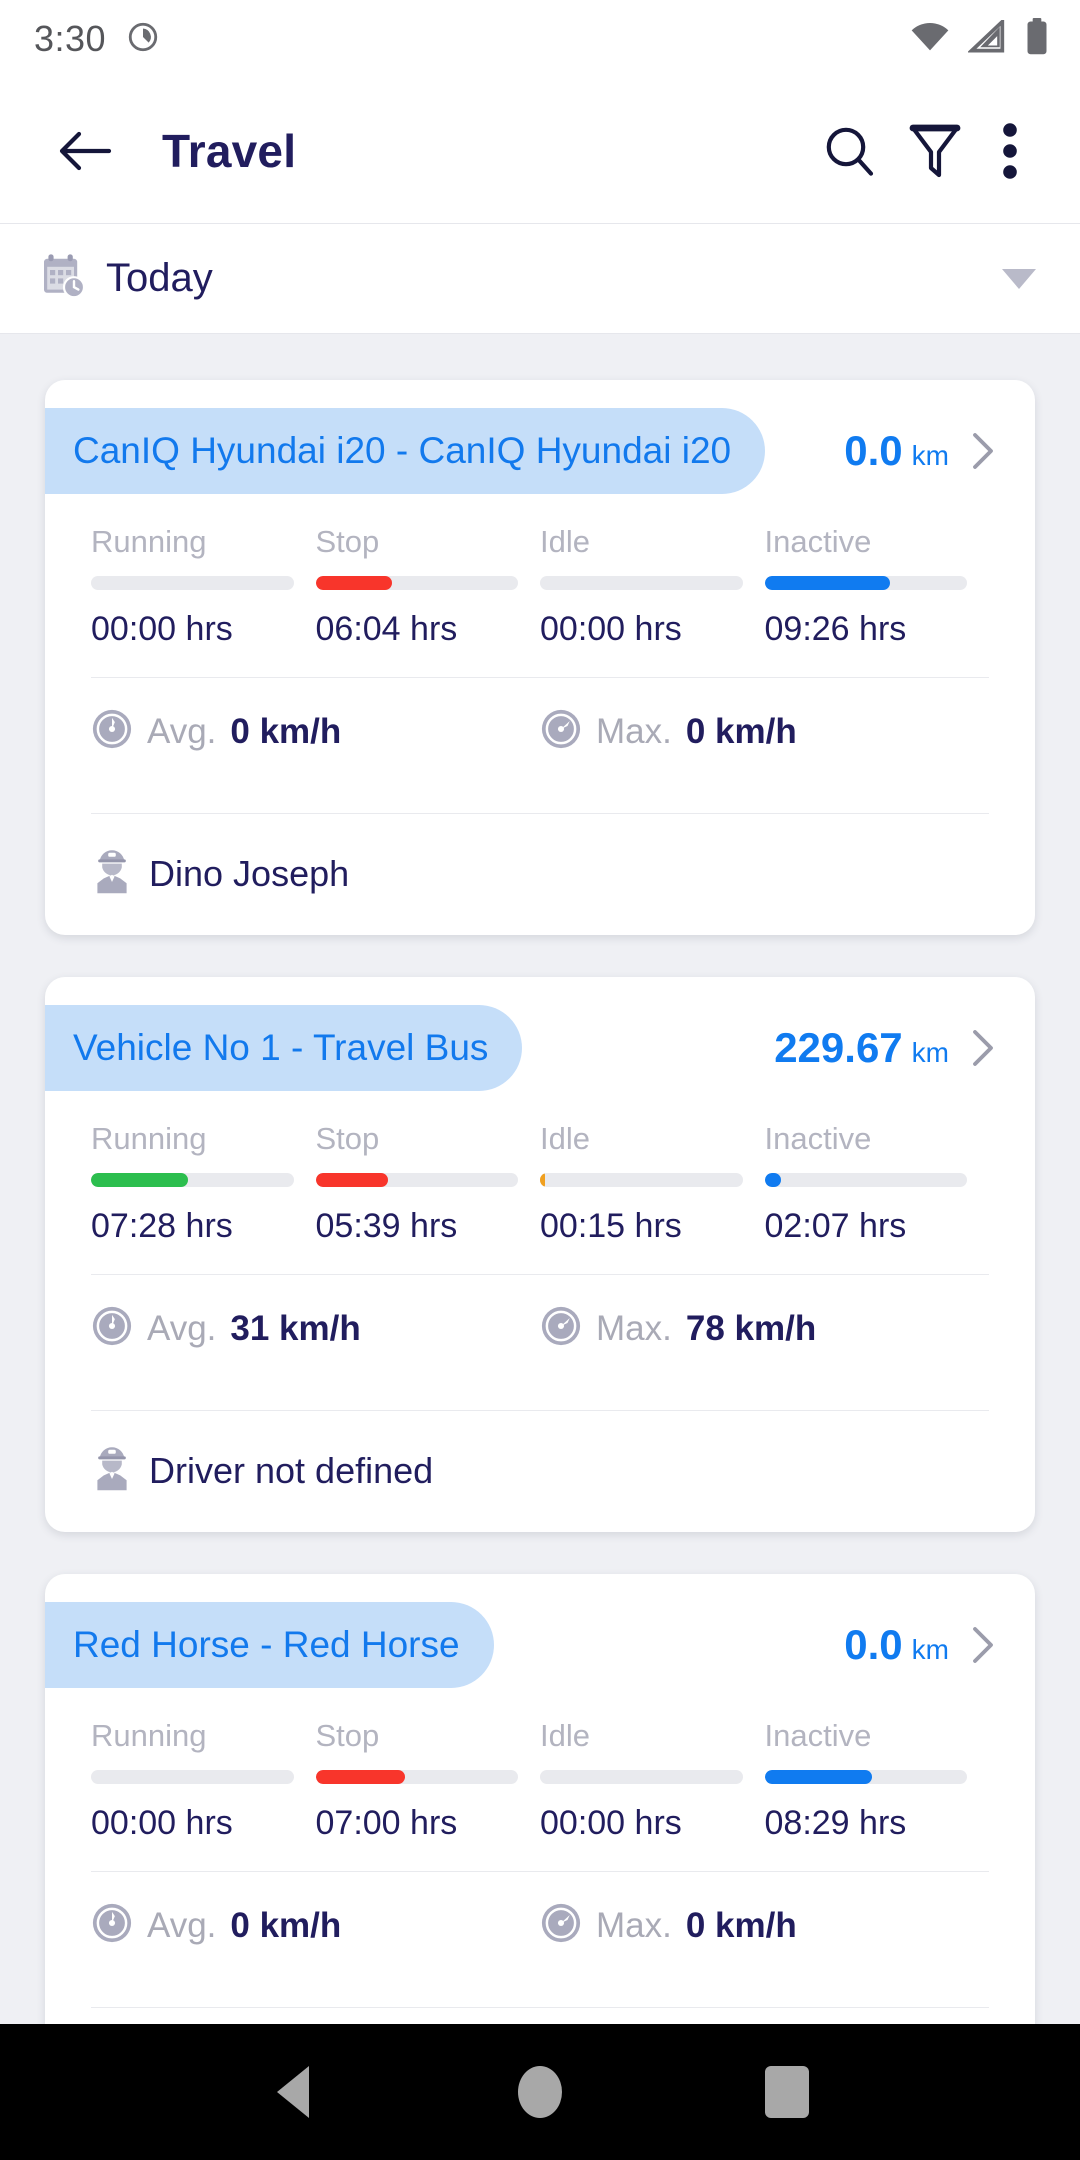 This screenshot has width=1080, height=2160. Describe the element at coordinates (428, 1183) in the screenshot. I see `stat-stop: Stop 05:39 hrs` at that location.